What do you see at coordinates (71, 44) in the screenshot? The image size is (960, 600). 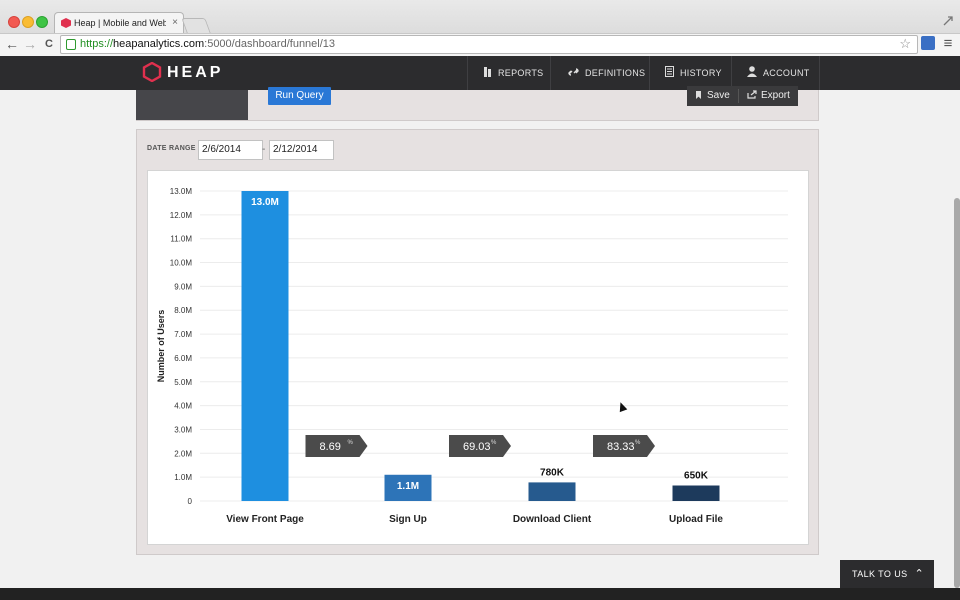 I see `lock-icon` at bounding box center [71, 44].